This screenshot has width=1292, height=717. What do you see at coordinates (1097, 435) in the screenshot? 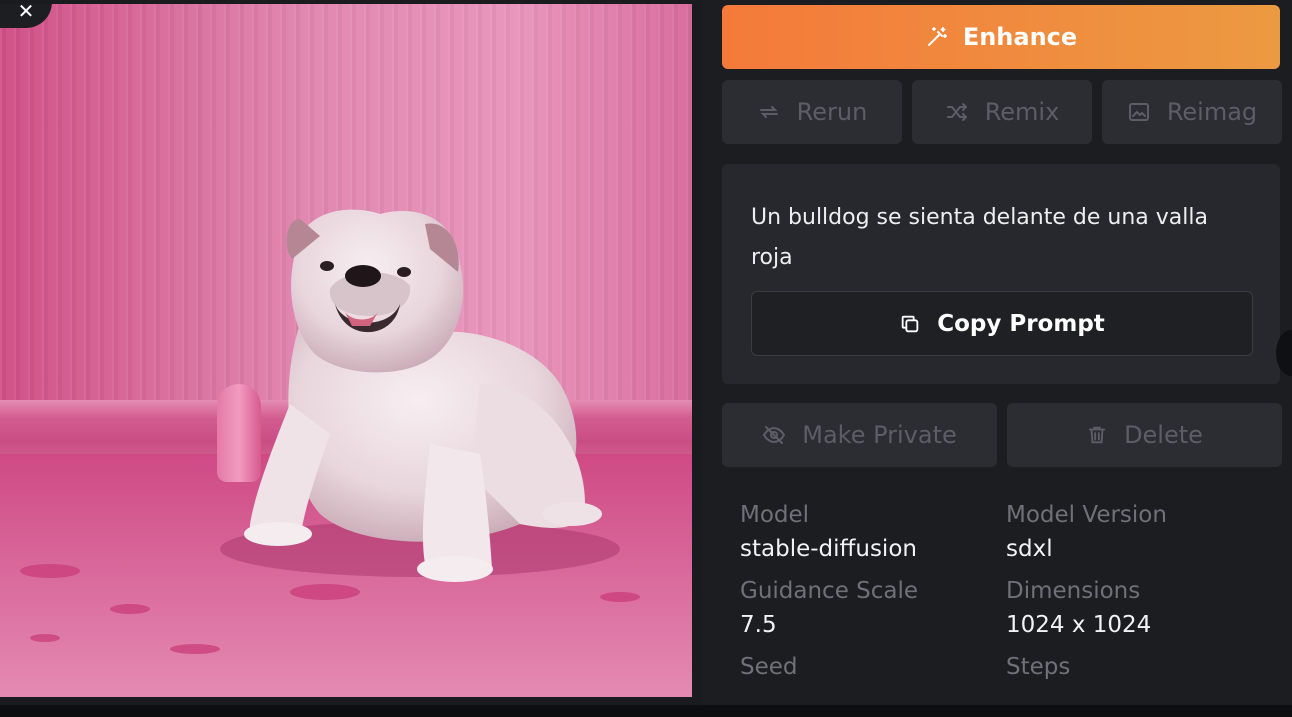
I see `trash-icon` at bounding box center [1097, 435].